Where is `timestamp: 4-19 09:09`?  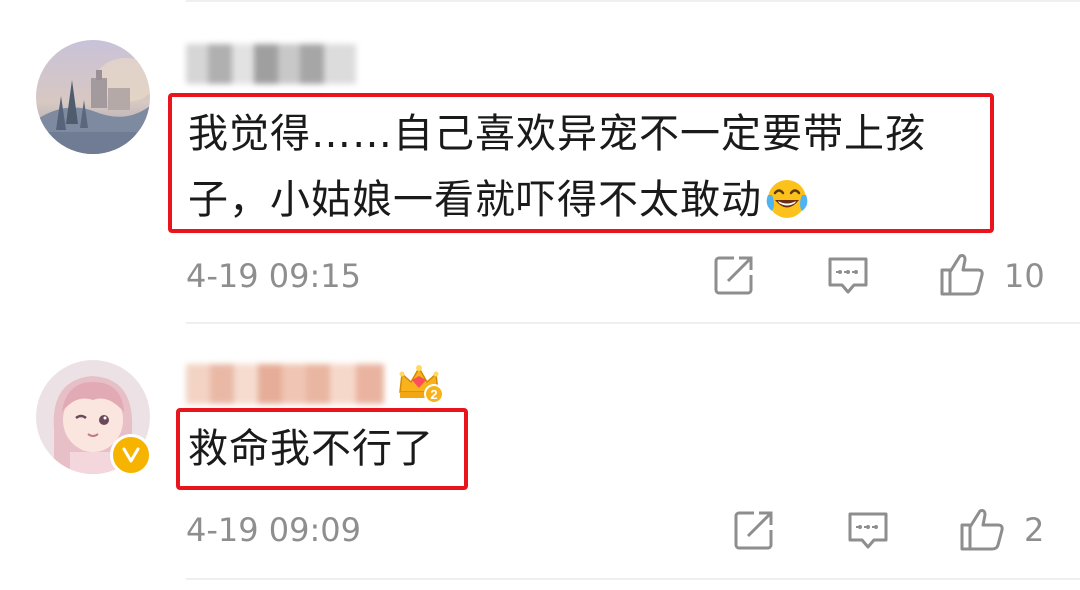 timestamp: 4-19 09:09 is located at coordinates (274, 530).